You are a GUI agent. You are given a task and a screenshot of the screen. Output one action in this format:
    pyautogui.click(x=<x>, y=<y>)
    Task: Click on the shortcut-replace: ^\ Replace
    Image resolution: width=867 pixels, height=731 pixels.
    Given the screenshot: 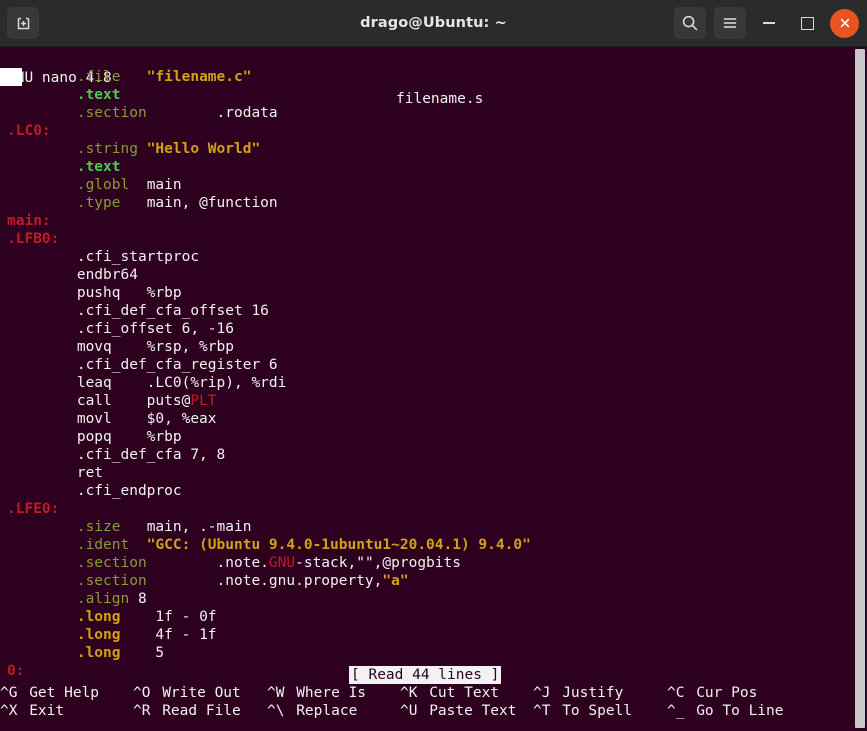 What is the action you would take?
    pyautogui.click(x=312, y=711)
    